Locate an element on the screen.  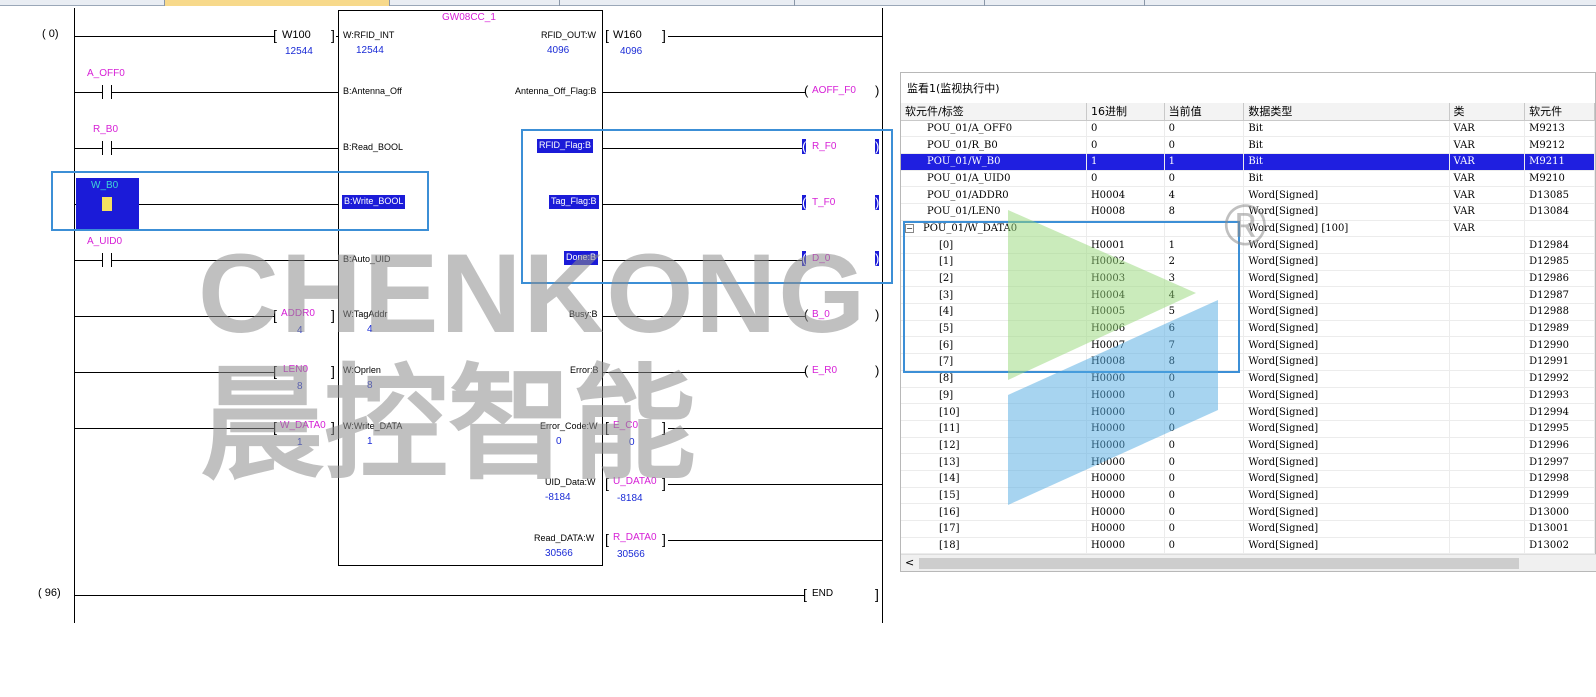
watch-row: [18] H0000 0 Word[Signed] D13002 is located at coordinates (1248, 546).